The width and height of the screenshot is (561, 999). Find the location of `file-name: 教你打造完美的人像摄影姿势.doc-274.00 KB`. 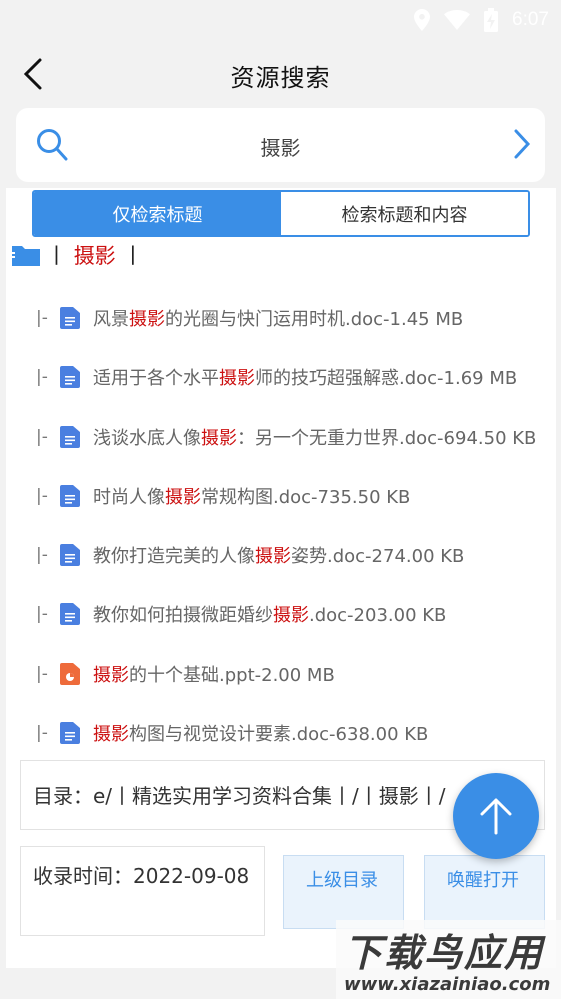

file-name: 教你打造完美的人像摄影姿势.doc-274.00 KB is located at coordinates (279, 556).